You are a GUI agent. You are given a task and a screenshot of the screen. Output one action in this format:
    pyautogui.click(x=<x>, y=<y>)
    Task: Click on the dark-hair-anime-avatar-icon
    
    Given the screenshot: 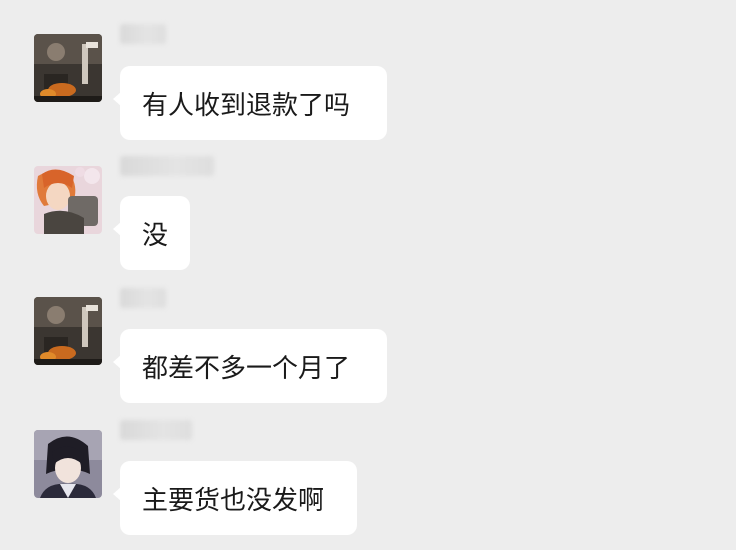 What is the action you would take?
    pyautogui.click(x=68, y=464)
    